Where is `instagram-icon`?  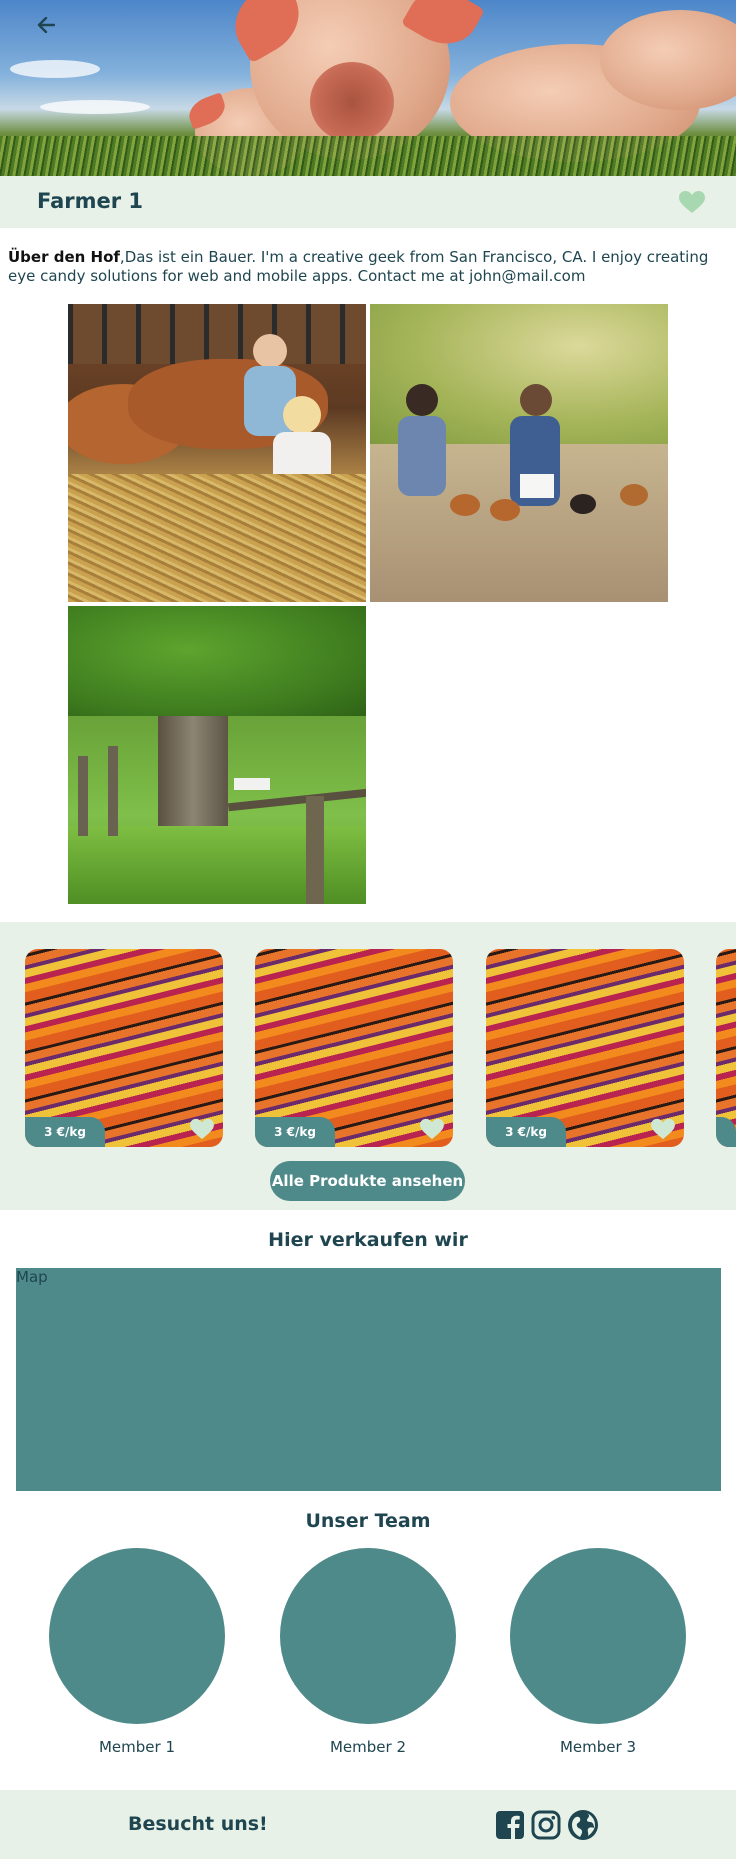
instagram-icon is located at coordinates (546, 1825).